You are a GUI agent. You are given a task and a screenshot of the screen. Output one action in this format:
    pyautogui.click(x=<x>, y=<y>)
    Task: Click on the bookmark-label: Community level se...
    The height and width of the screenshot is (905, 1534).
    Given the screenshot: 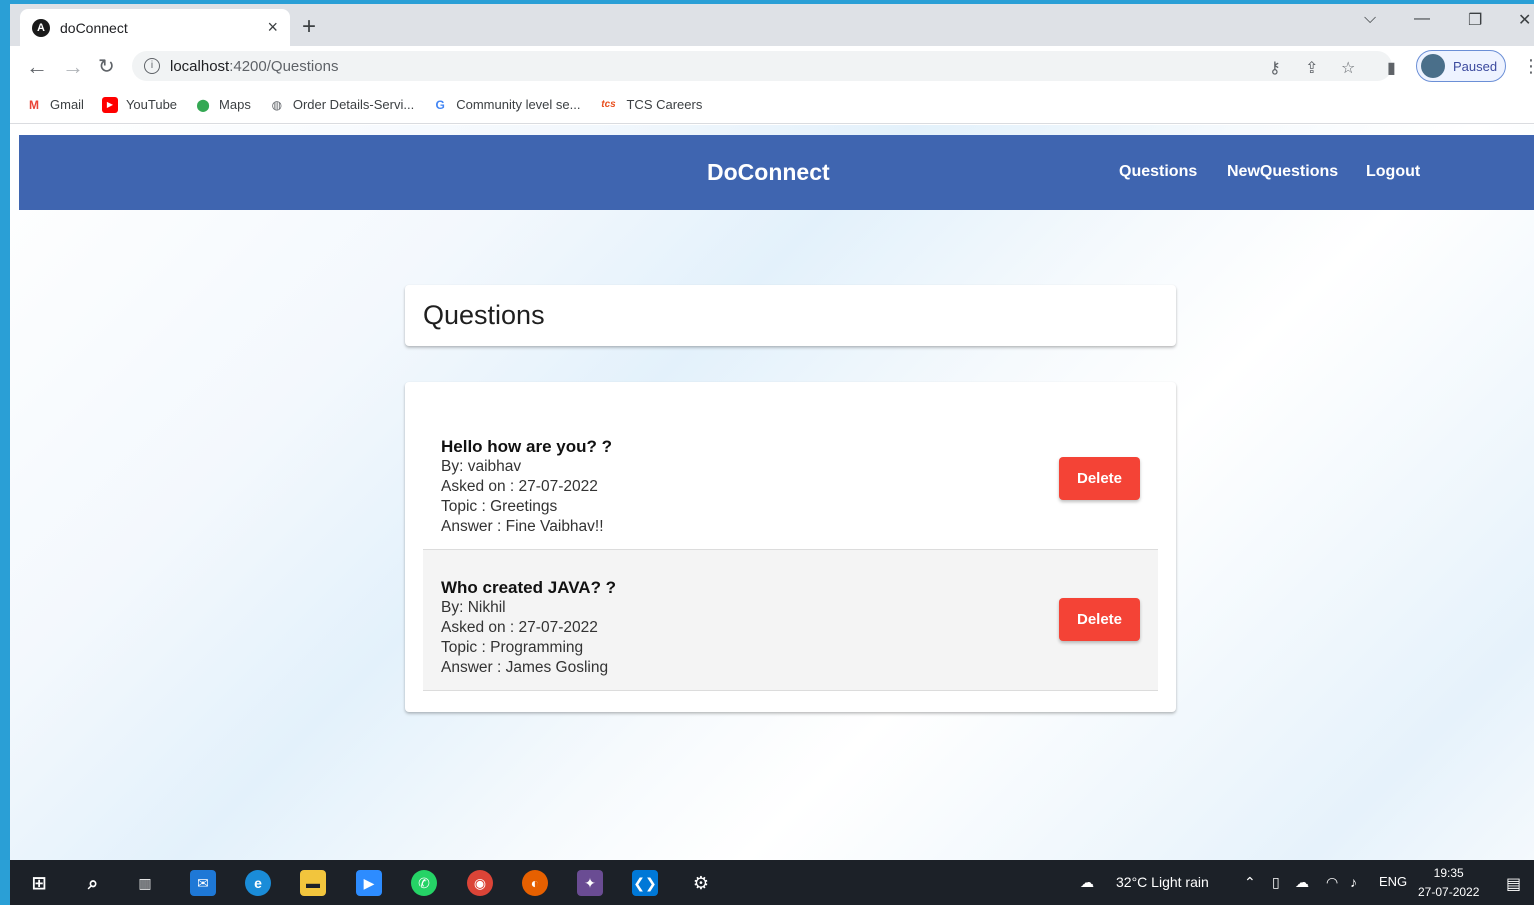 What is the action you would take?
    pyautogui.click(x=518, y=104)
    